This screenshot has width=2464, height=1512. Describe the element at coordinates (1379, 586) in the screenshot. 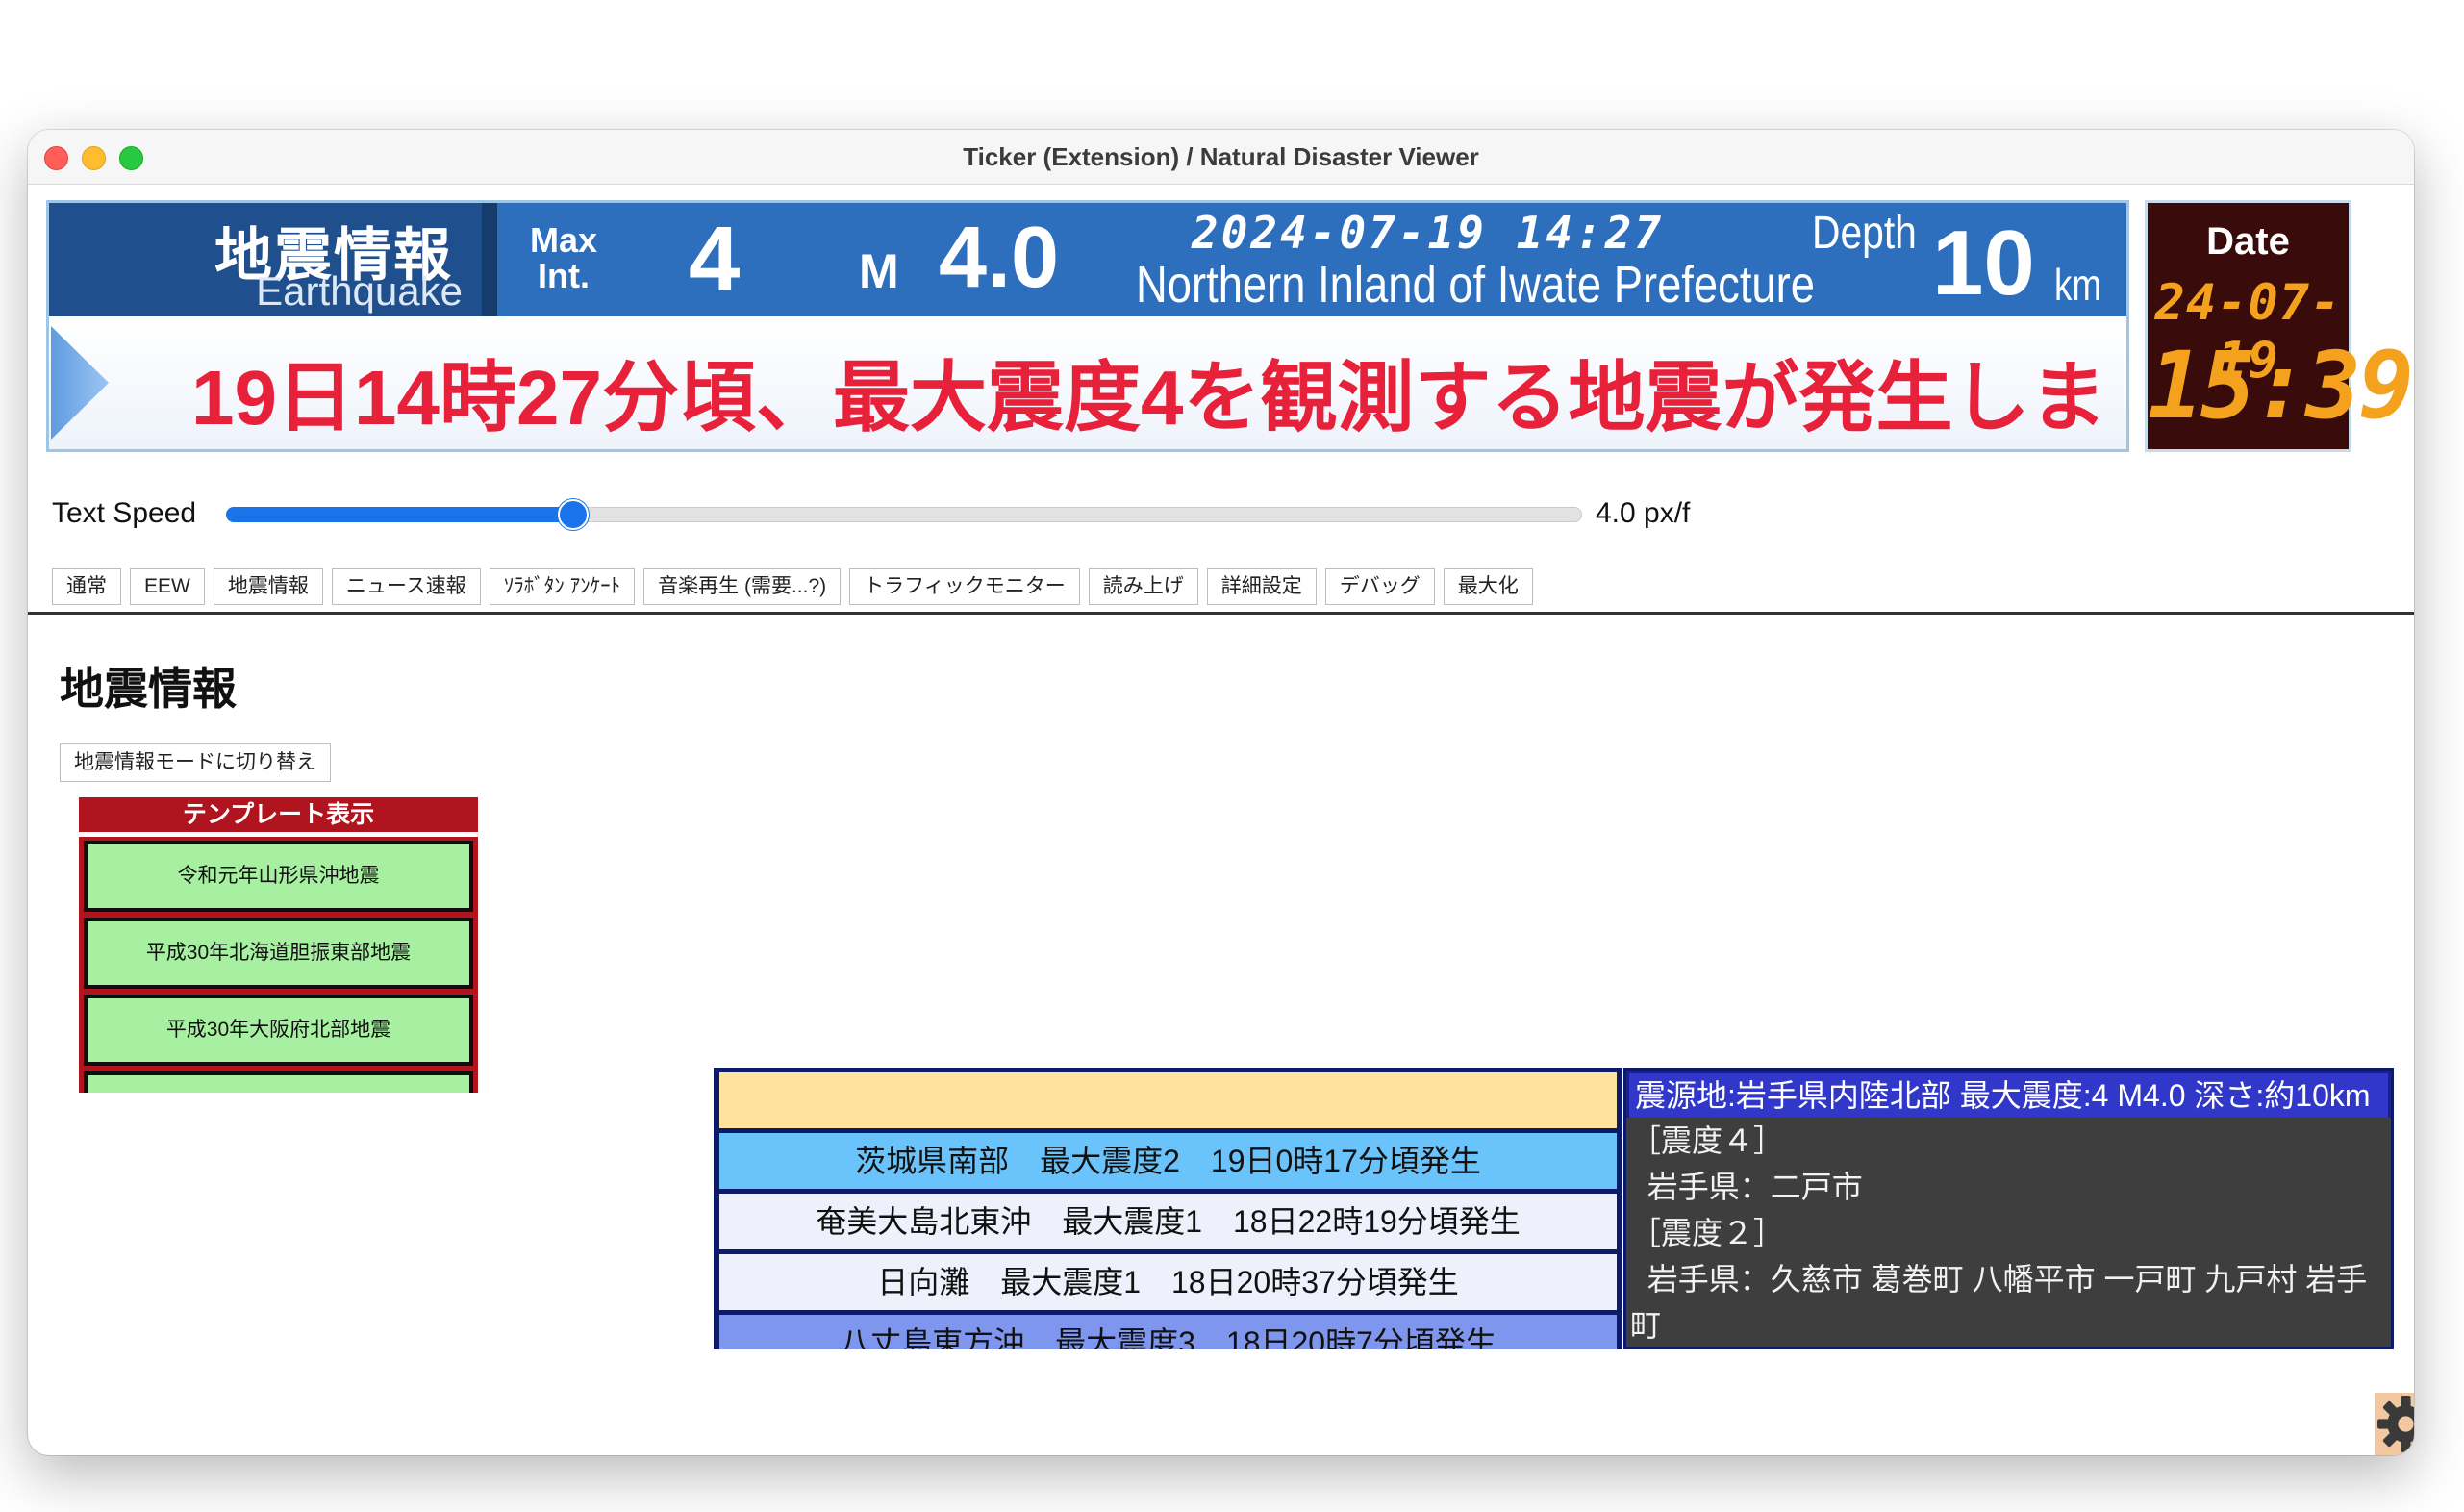

I see `tab-debug: デバッグ` at that location.